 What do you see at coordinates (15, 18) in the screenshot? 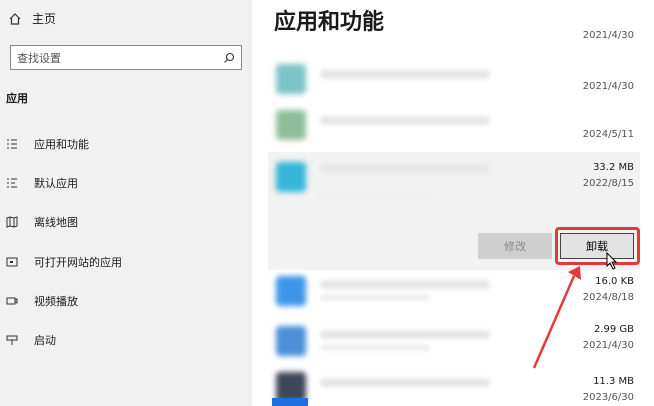
I see `home-icon` at bounding box center [15, 18].